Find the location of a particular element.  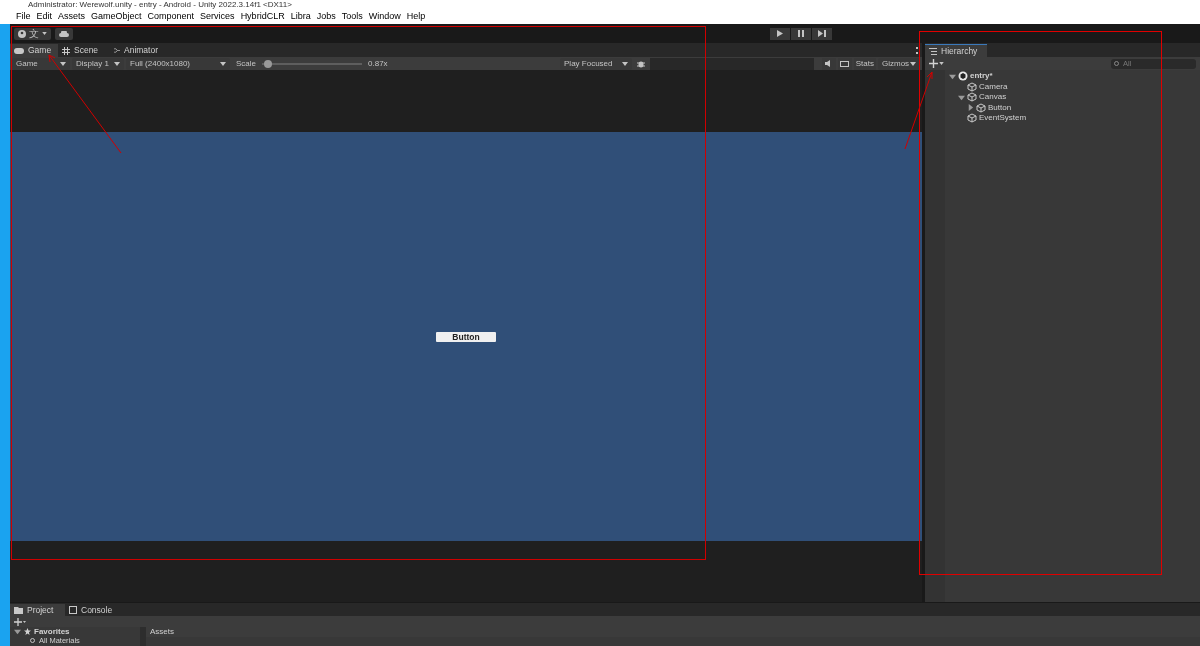

user-icon is located at coordinates (22, 33).